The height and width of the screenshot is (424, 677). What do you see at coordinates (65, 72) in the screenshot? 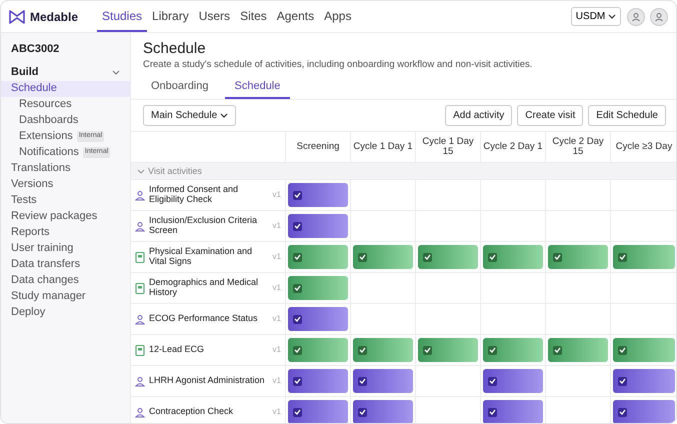
I see `section-header: Build` at bounding box center [65, 72].